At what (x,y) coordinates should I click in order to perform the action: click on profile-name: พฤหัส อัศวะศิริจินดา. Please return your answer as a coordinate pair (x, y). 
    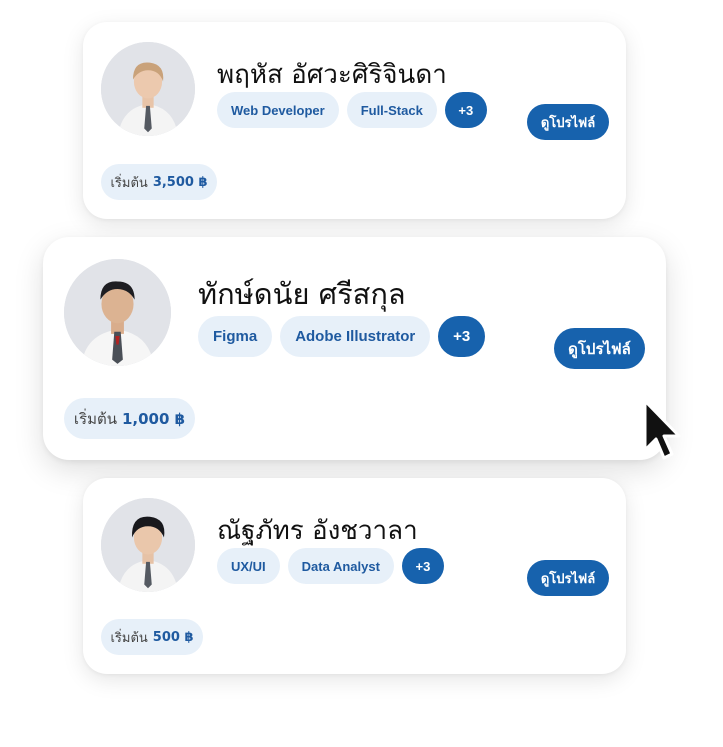
    Looking at the image, I should click on (332, 75).